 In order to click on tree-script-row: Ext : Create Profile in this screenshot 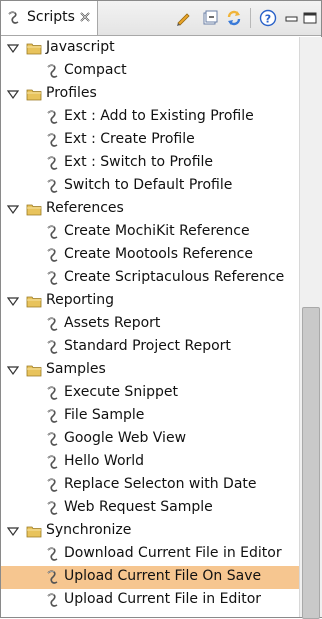, I will do `click(150, 140)`.